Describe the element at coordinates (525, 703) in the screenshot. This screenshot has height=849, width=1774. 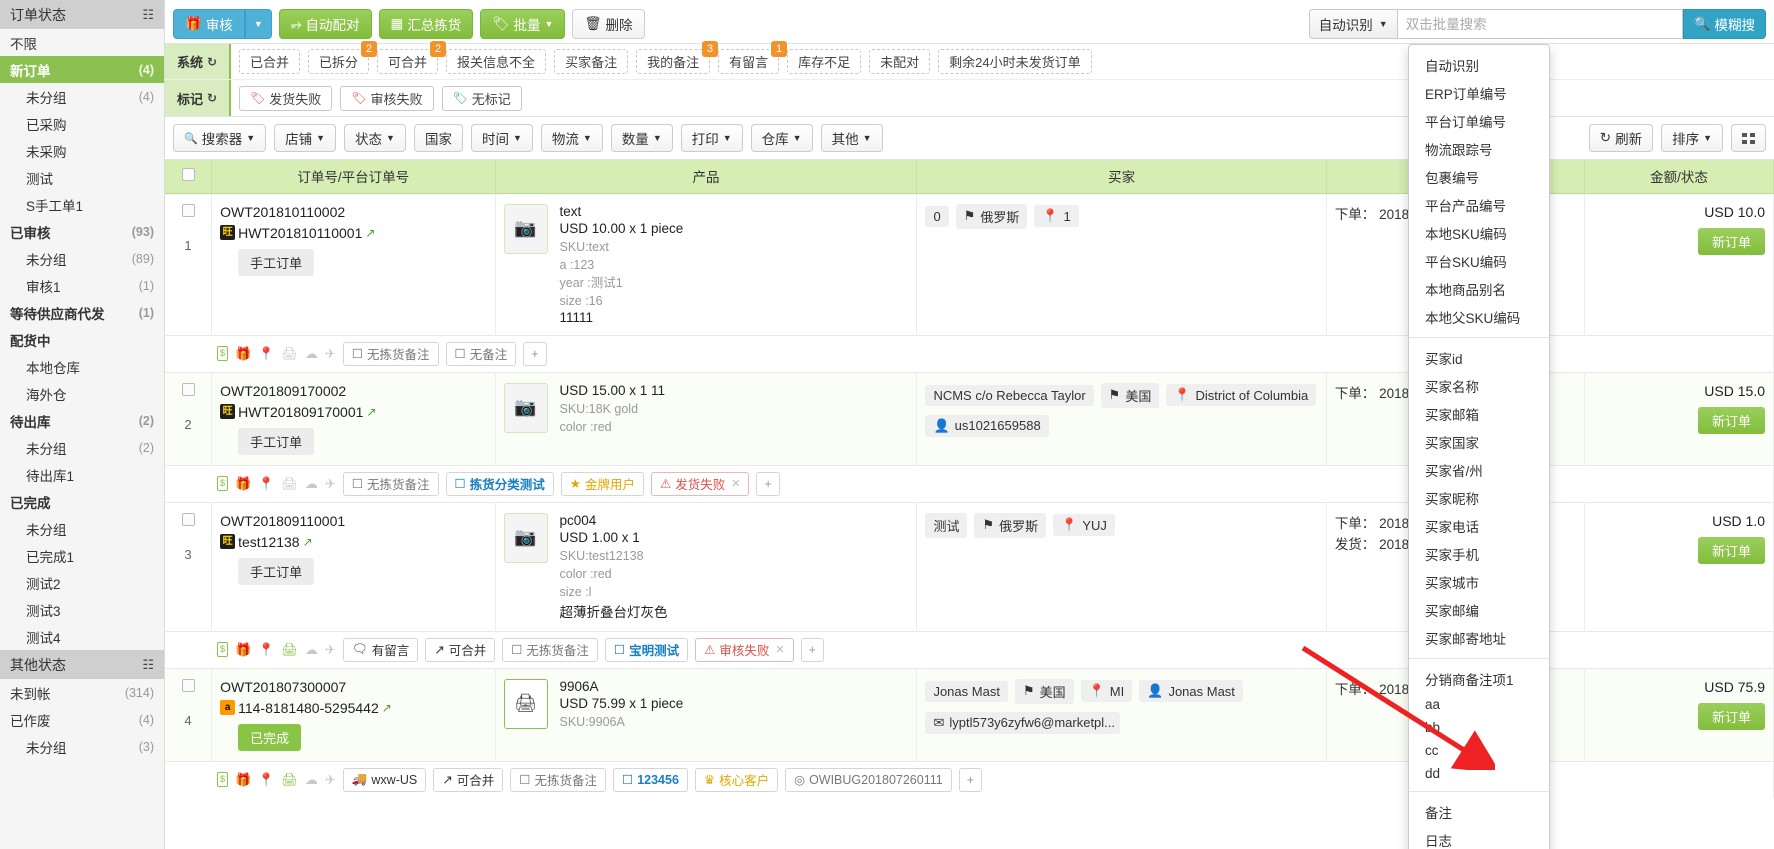
I see `product-thumbnail: 🖨` at that location.